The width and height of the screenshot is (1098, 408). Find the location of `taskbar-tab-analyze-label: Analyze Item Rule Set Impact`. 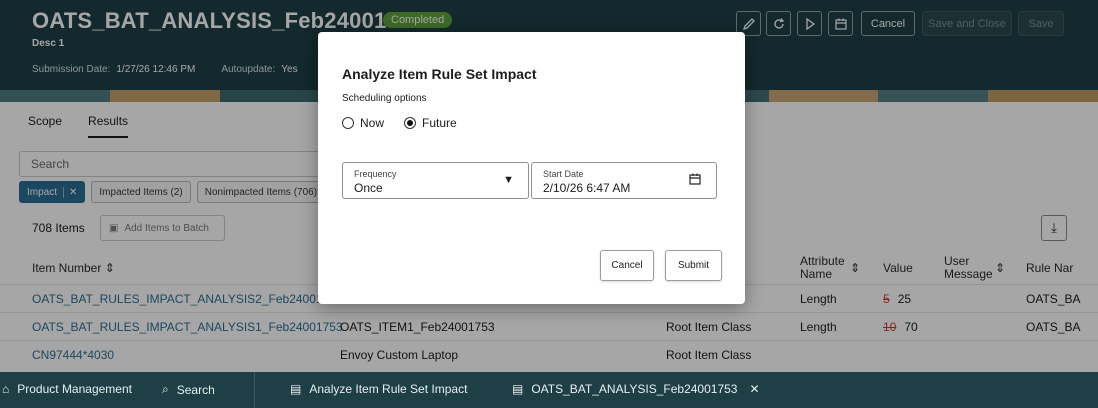

taskbar-tab-analyze-label: Analyze Item Rule Set Impact is located at coordinates (388, 389).